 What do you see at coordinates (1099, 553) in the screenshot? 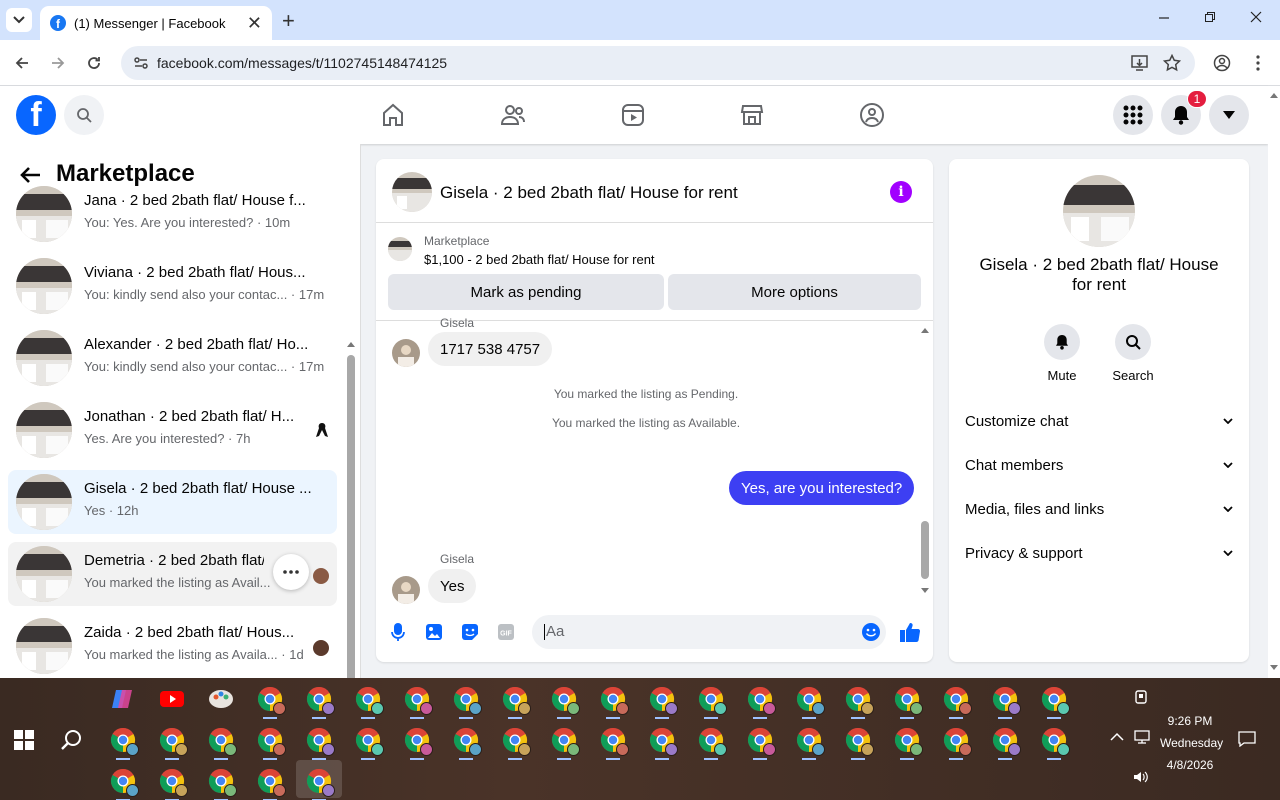
I see `privacy-support-section: Privacy & support` at bounding box center [1099, 553].